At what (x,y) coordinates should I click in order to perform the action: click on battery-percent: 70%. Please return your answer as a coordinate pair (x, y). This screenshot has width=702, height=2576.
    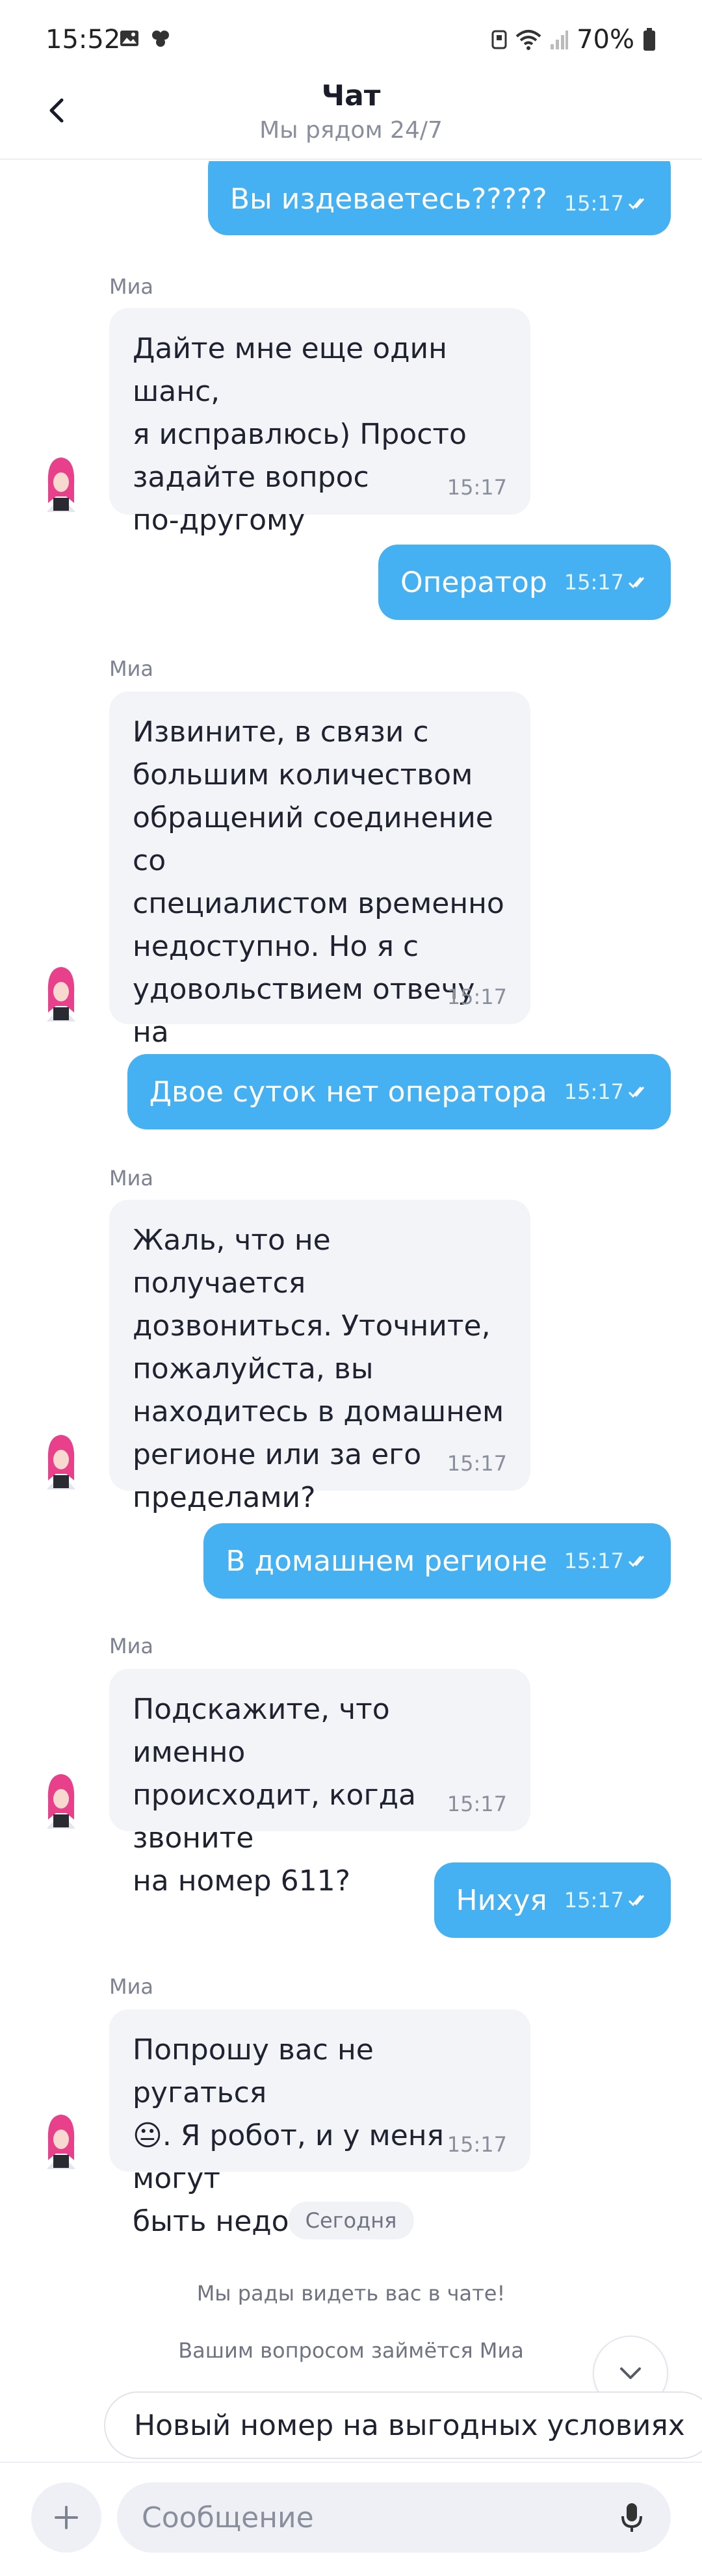
    Looking at the image, I should click on (605, 40).